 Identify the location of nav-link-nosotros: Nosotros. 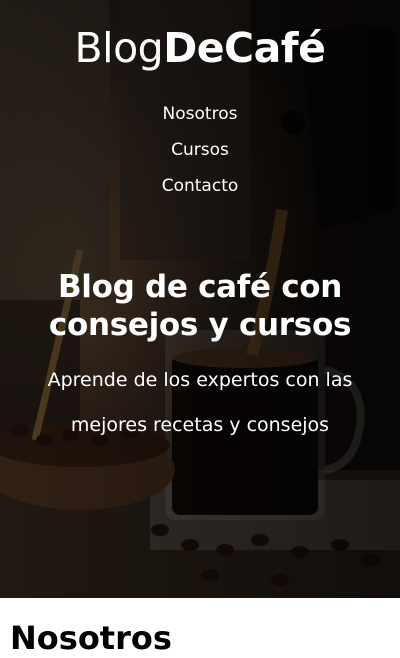
(200, 114).